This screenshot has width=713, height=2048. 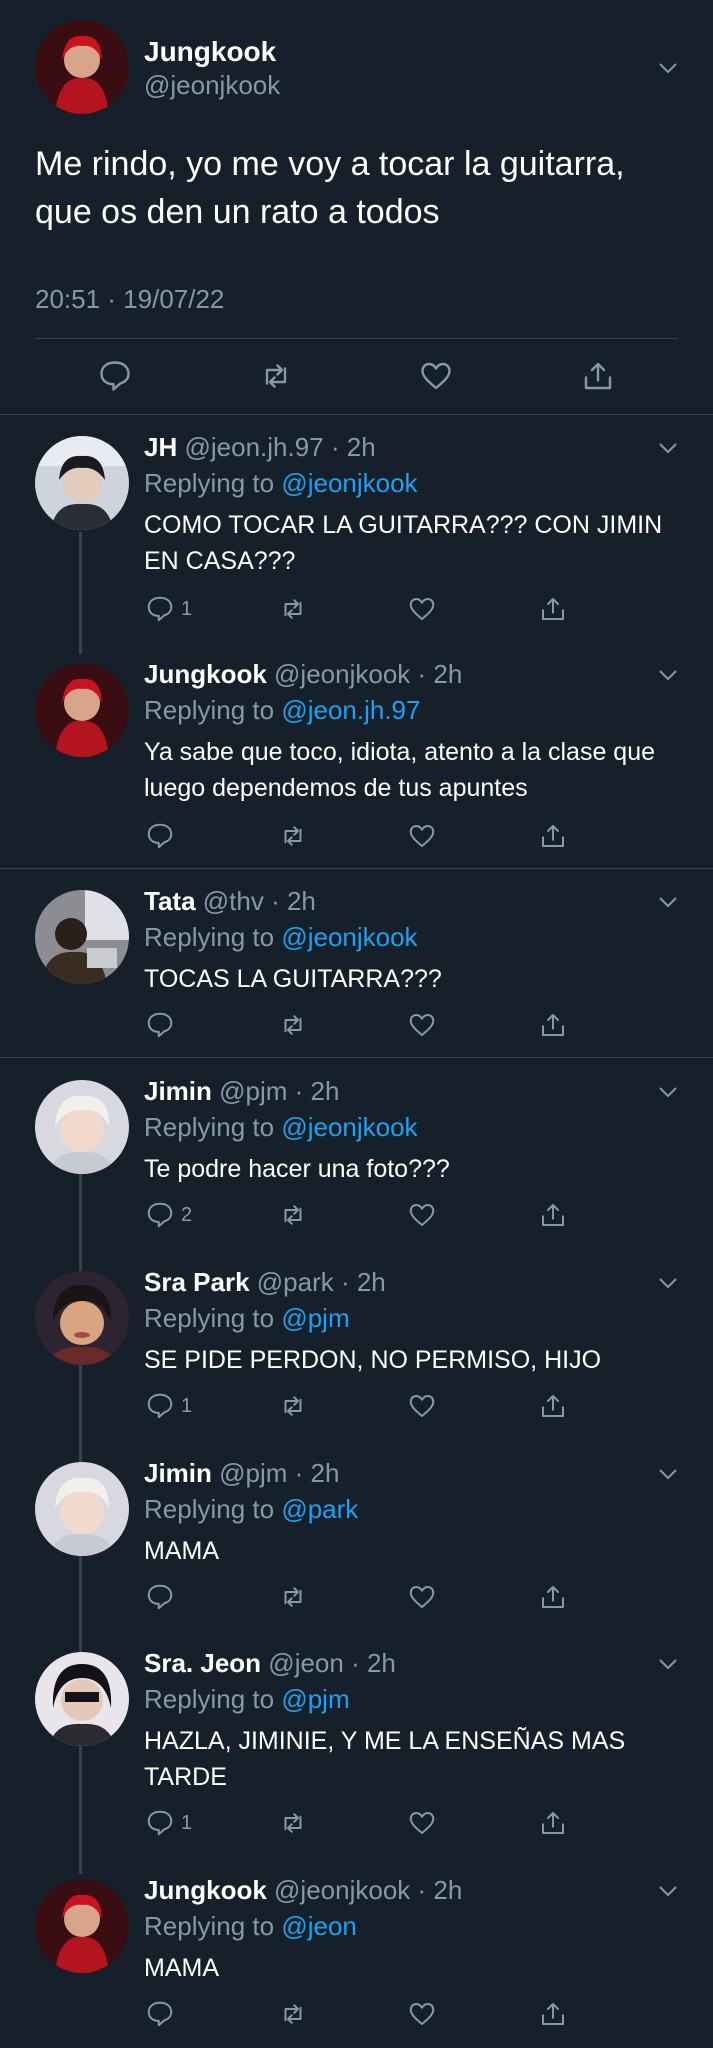 What do you see at coordinates (129, 299) in the screenshot?
I see `tweet-timestamp: 20:51 · 19/07/22` at bounding box center [129, 299].